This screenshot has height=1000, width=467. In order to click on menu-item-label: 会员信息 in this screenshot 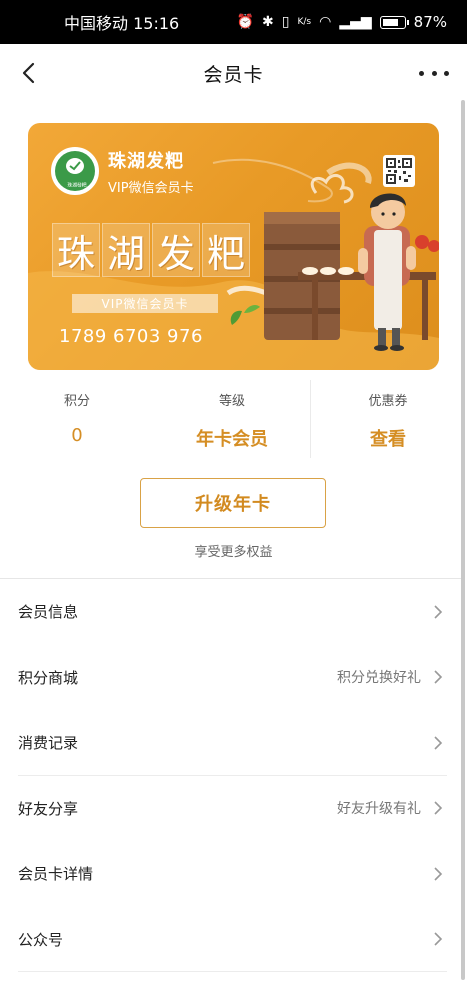, I will do `click(48, 612)`.